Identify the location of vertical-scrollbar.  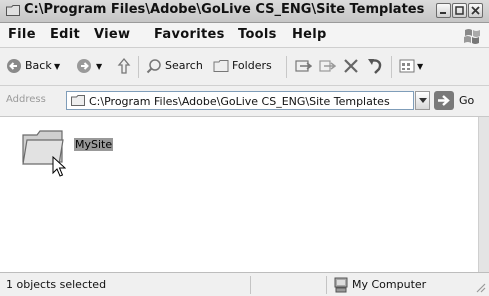
(483, 194).